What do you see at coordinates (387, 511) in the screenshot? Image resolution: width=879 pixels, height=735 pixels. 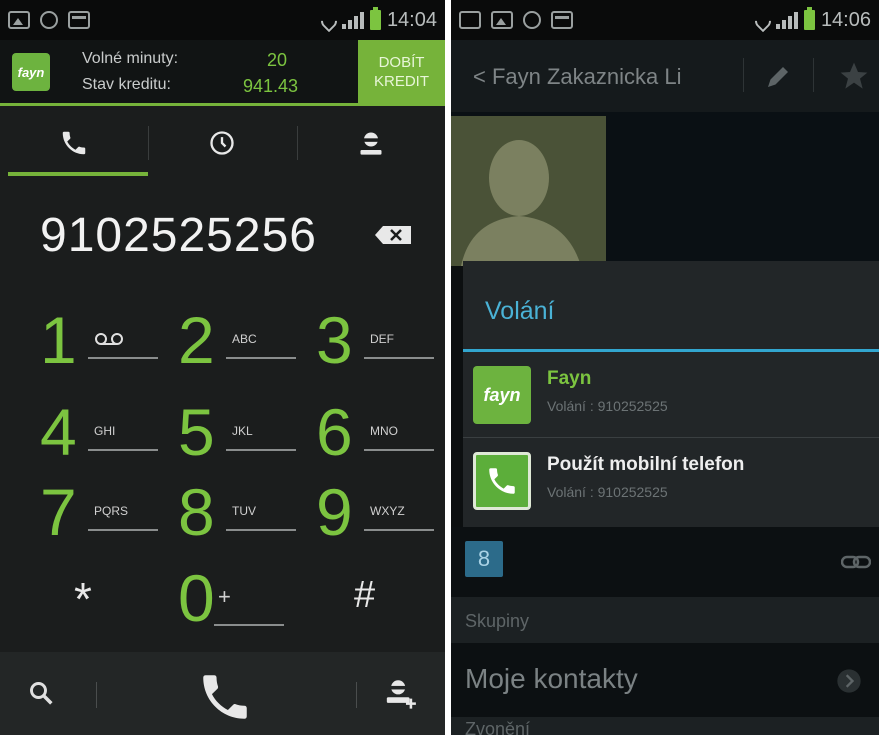 I see `key-letters: WXYZ` at bounding box center [387, 511].